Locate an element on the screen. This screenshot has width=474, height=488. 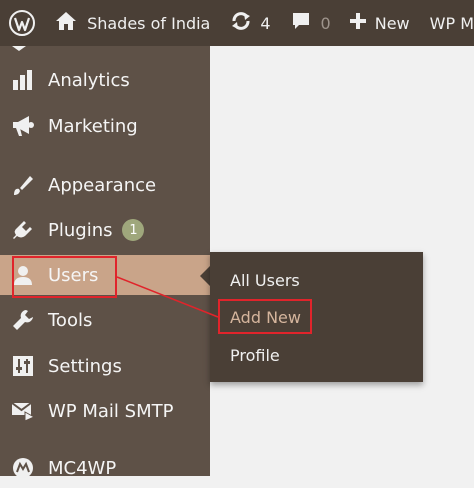
site-name: Shades of India is located at coordinates (149, 23).